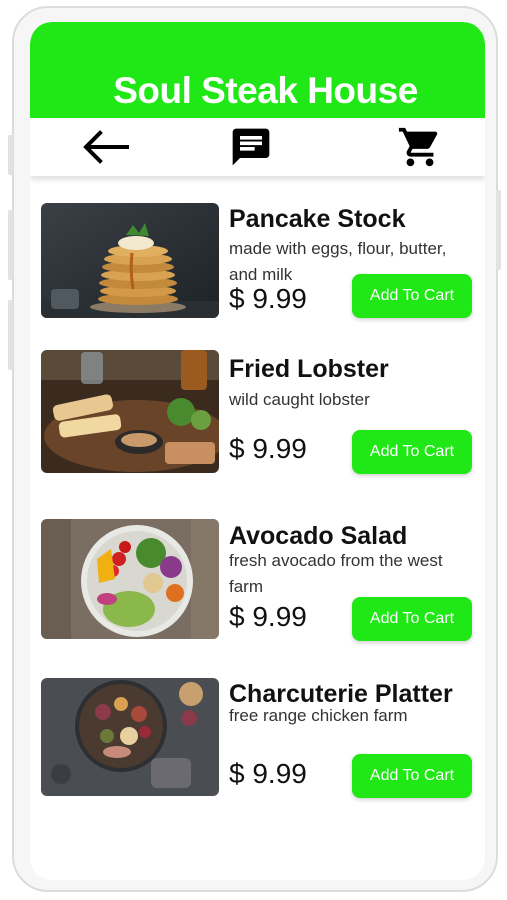  I want to click on cart-button, so click(420, 147).